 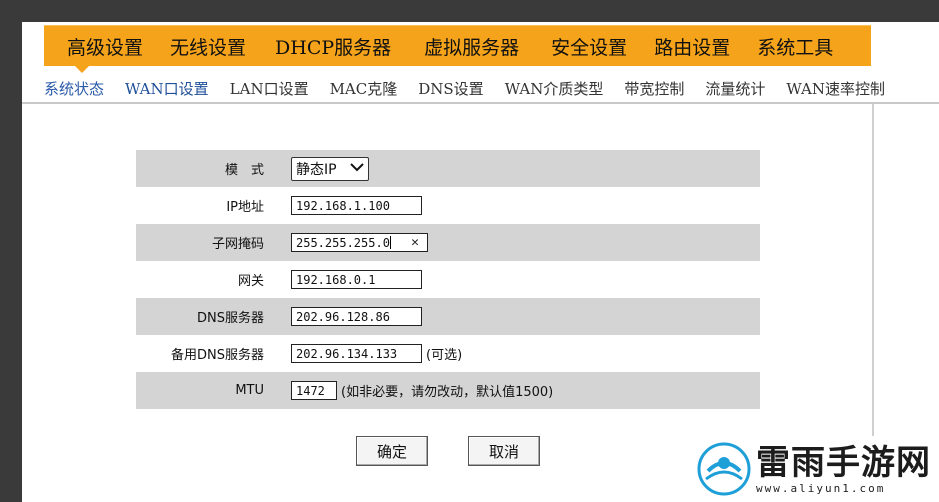 I want to click on menu-security-settings: 安全设置, so click(x=589, y=46).